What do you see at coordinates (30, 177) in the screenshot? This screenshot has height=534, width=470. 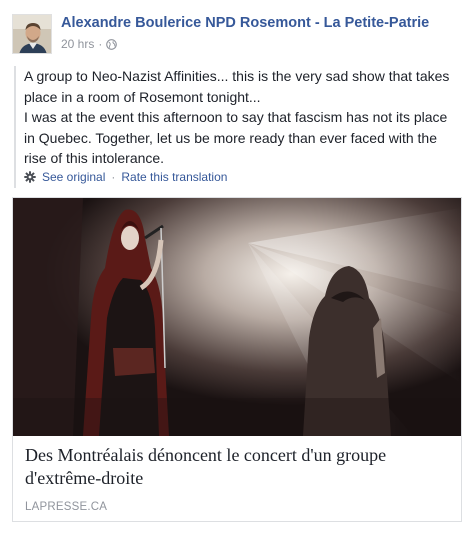 I see `gear-icon` at bounding box center [30, 177].